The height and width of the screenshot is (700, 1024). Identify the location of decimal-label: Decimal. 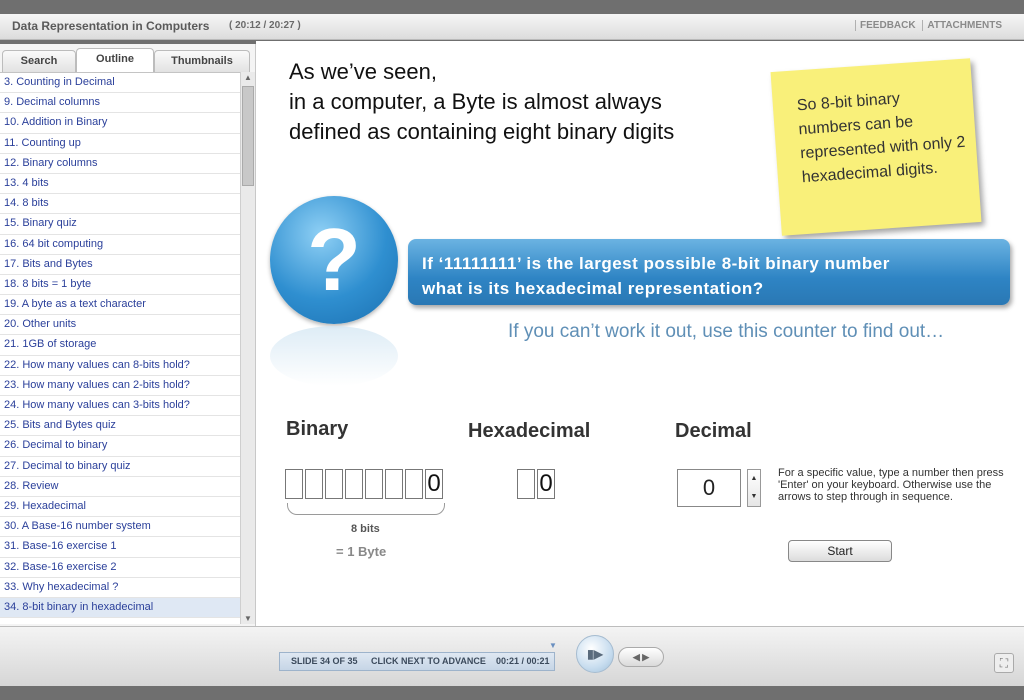
(713, 431).